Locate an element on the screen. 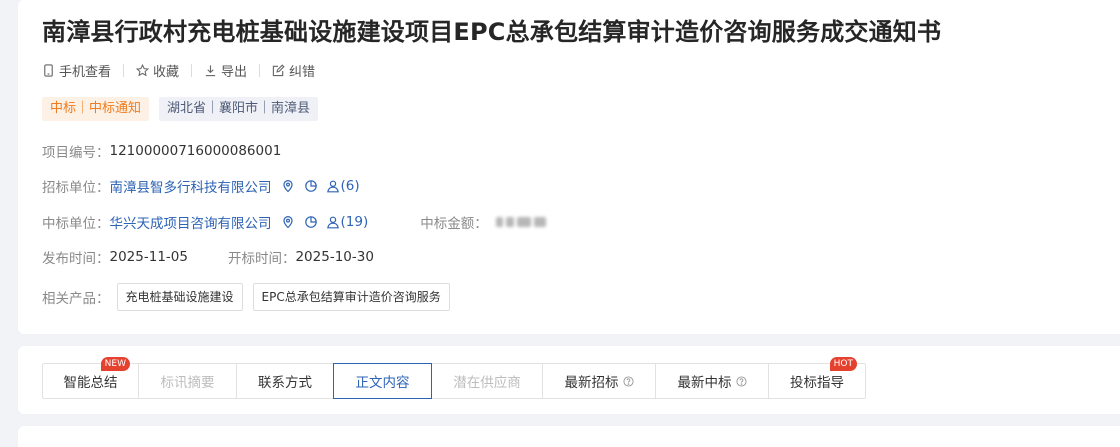  tab-smart-summary: 智能总结 NEW is located at coordinates (91, 377).